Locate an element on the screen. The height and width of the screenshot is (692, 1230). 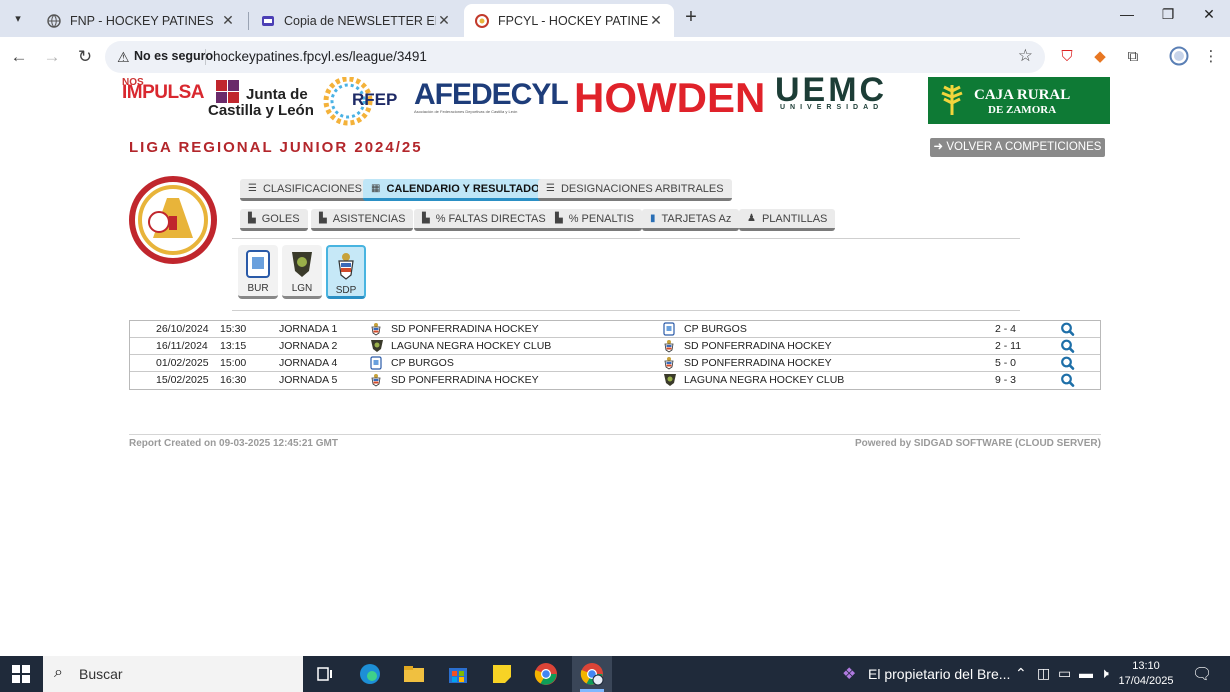
clasificaciones-button: ☰ CLASIFICACIONES is located at coordinates (305, 190).